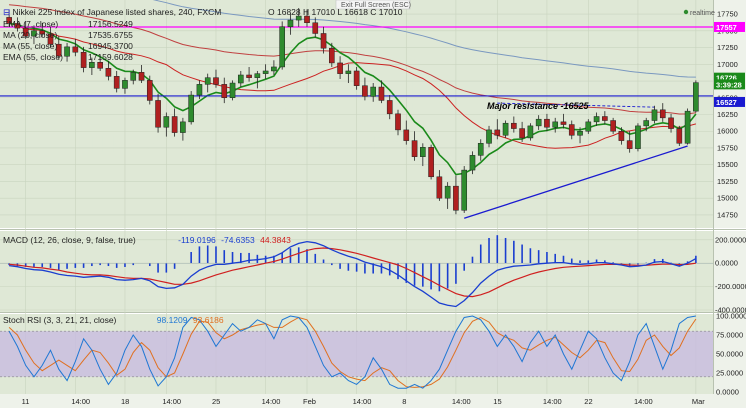 This screenshot has height=408, width=746. What do you see at coordinates (727, 47) in the screenshot?
I see `price-tick-label: 17250` at bounding box center [727, 47].